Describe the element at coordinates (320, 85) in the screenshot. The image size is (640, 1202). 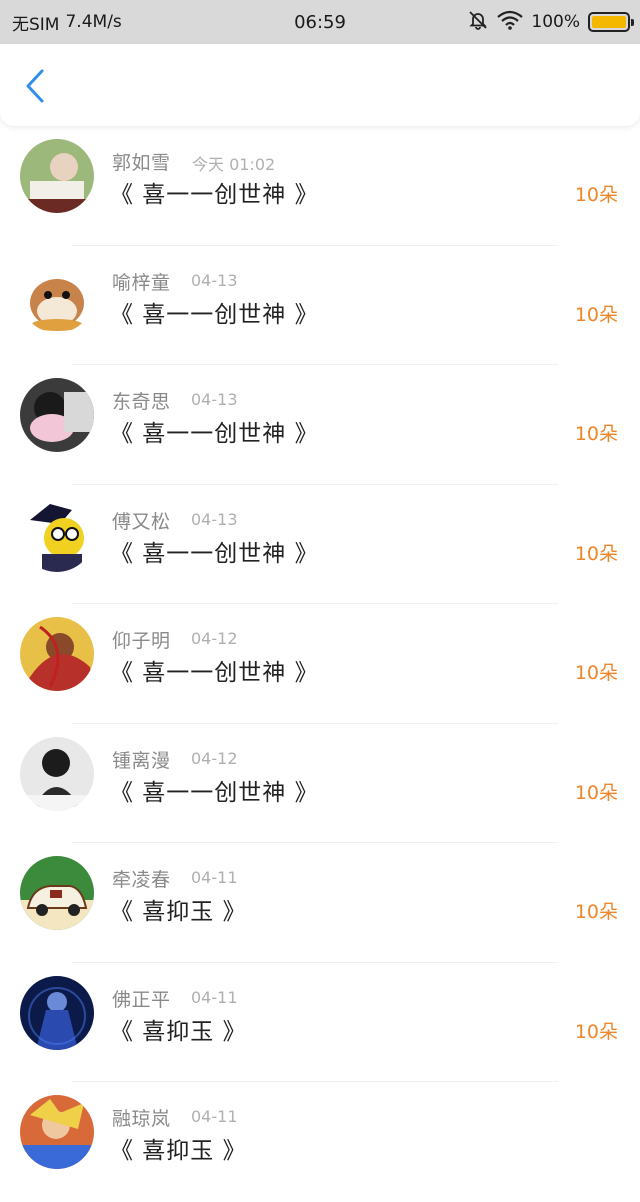
I see `nav-bar` at that location.